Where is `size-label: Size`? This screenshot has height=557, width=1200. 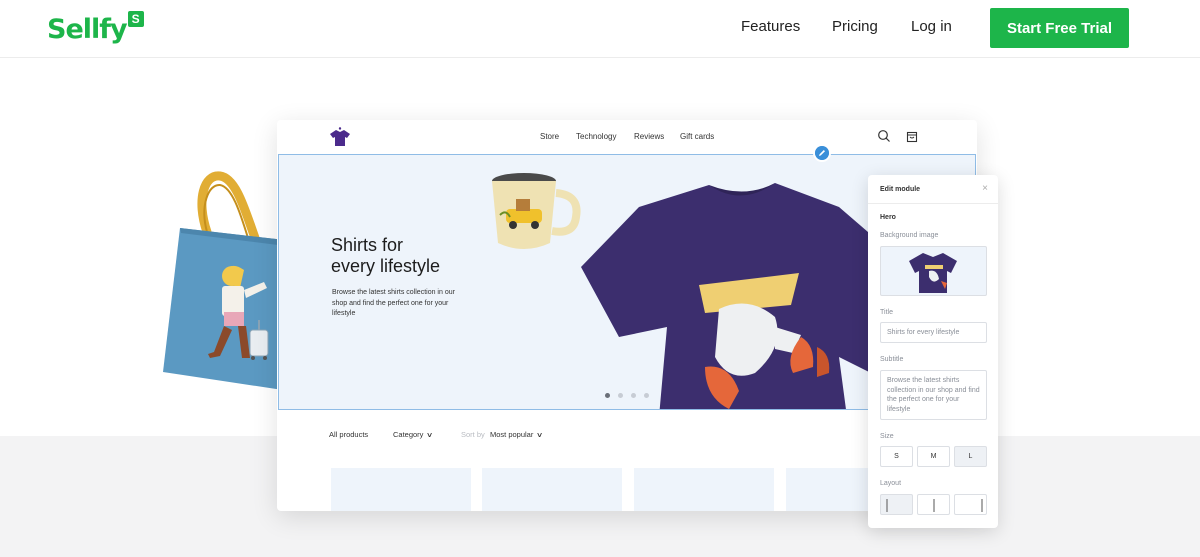 size-label: Size is located at coordinates (887, 436).